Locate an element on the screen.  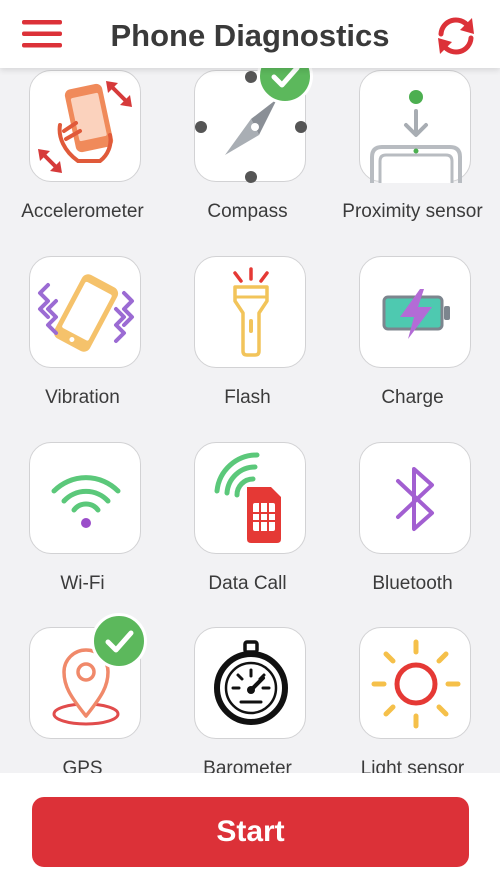
test-label: Accelerometer is located at coordinates (82, 211).